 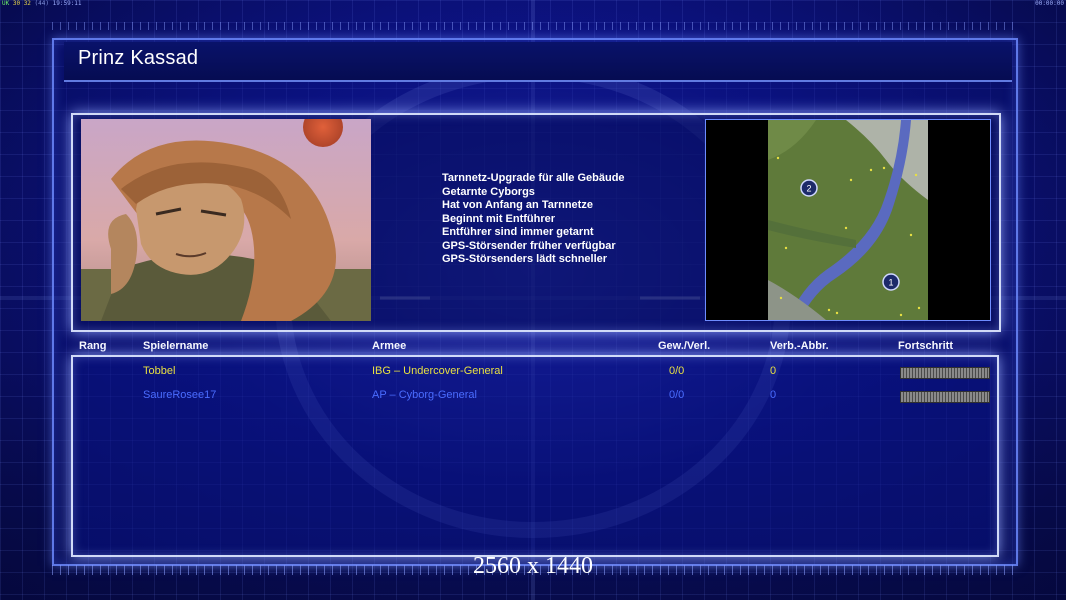 What do you see at coordinates (890, 283) in the screenshot?
I see `start-position-1-label: 1` at bounding box center [890, 283].